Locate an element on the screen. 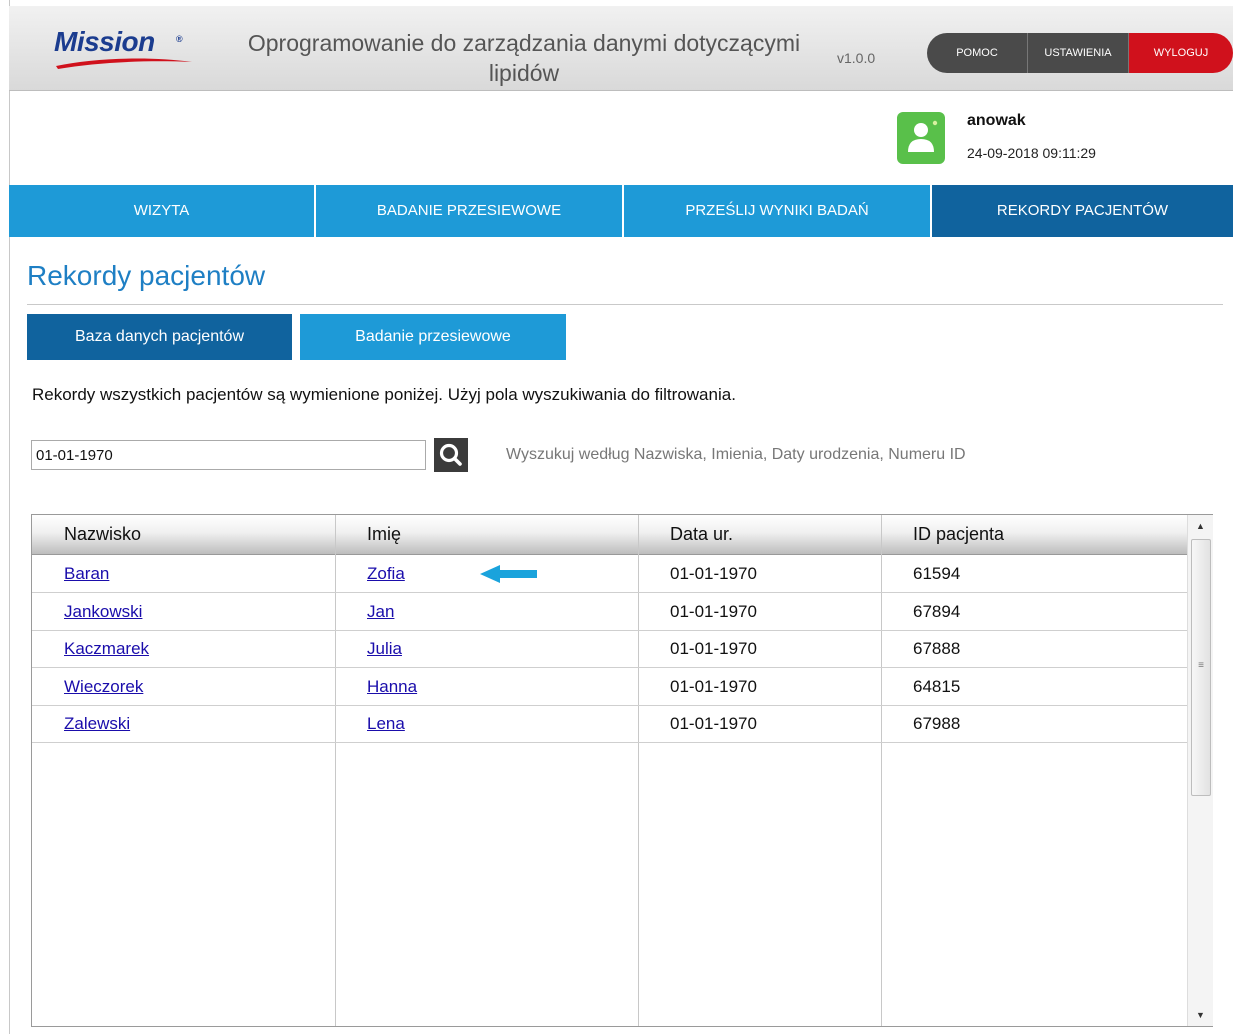 Image resolution: width=1233 pixels, height=1034 pixels. table-row: Baran Zofia 01-01-1970 61594 is located at coordinates (609, 574).